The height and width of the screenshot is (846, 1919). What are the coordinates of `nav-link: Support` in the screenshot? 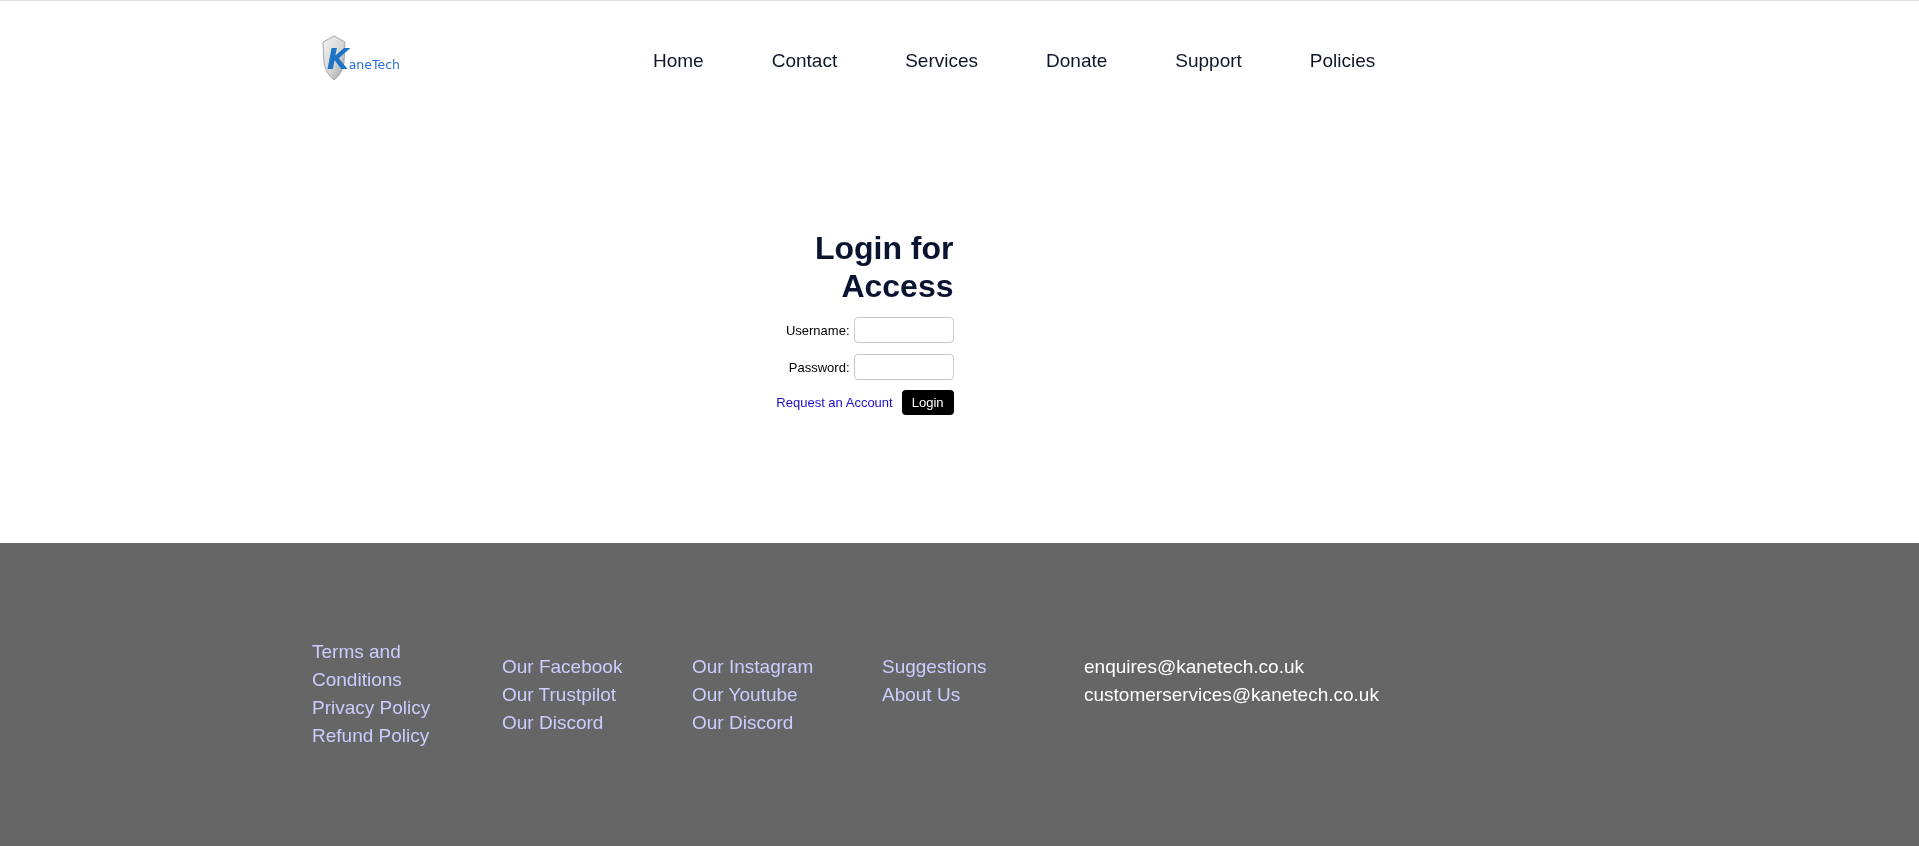 It's located at (1208, 61).